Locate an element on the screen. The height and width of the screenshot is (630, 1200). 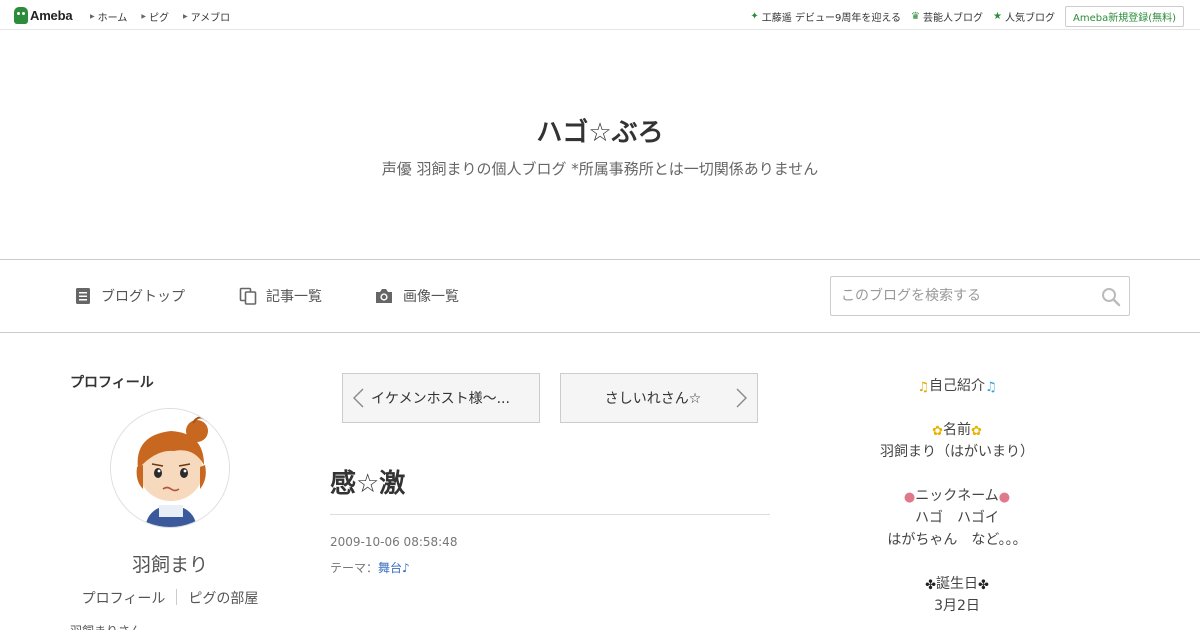
global-nav: ▶ ホーム ▶ ピグ ▶ アメブロ is located at coordinates (167, 16).